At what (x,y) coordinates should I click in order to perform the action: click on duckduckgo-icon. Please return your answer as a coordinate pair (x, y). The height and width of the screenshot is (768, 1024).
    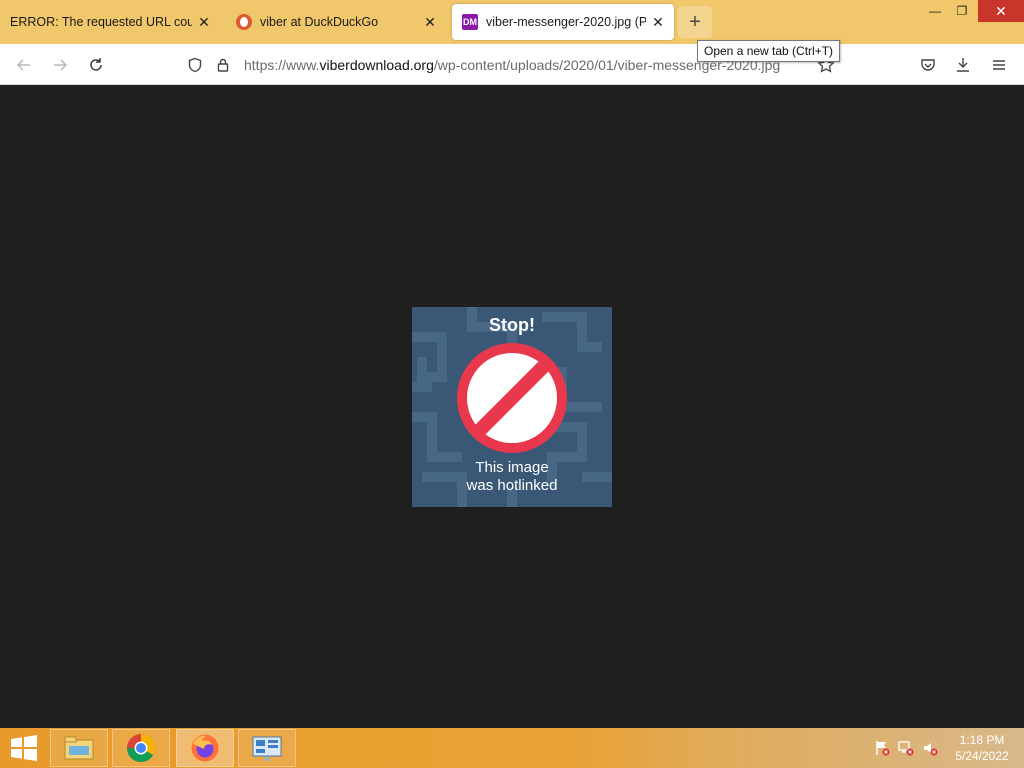
    Looking at the image, I should click on (244, 22).